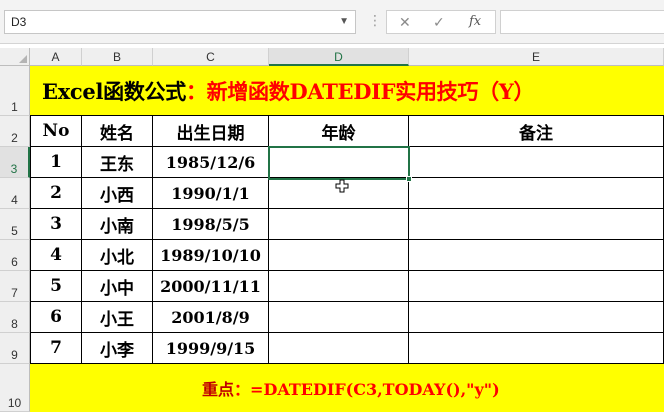 Image resolution: width=664 pixels, height=412 pixels. What do you see at coordinates (242, 389) in the screenshot?
I see `footer-colon: ：` at bounding box center [242, 389].